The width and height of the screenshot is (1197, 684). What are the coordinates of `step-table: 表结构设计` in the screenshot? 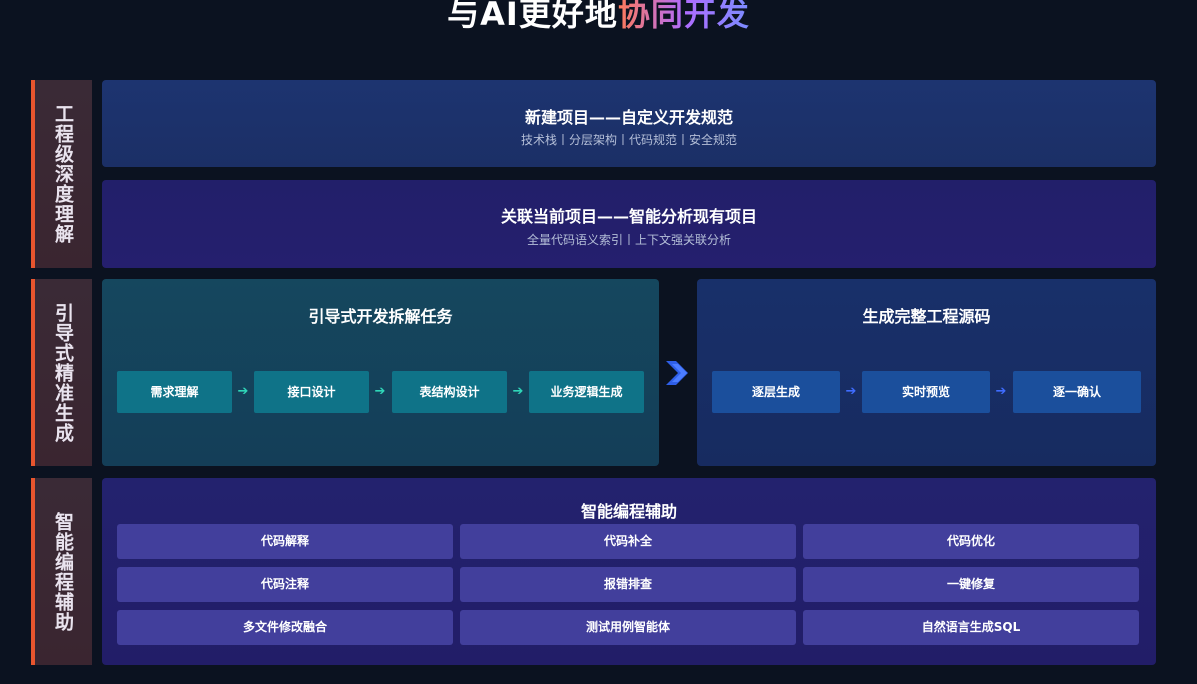 It's located at (449, 392).